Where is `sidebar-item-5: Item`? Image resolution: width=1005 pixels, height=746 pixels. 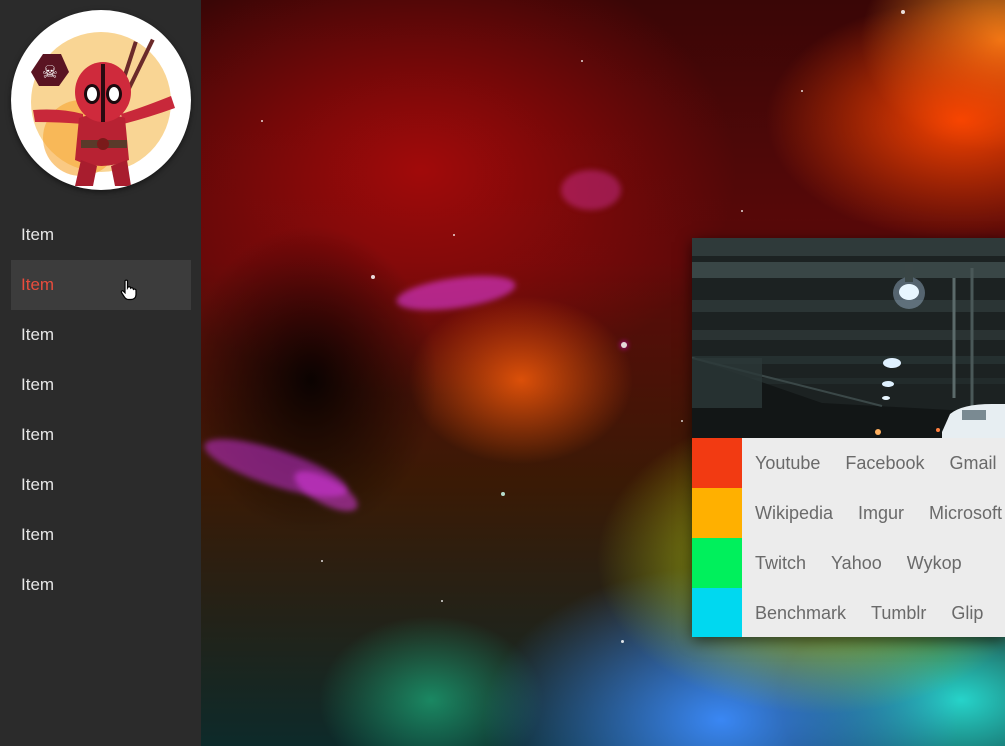 sidebar-item-5: Item is located at coordinates (101, 435).